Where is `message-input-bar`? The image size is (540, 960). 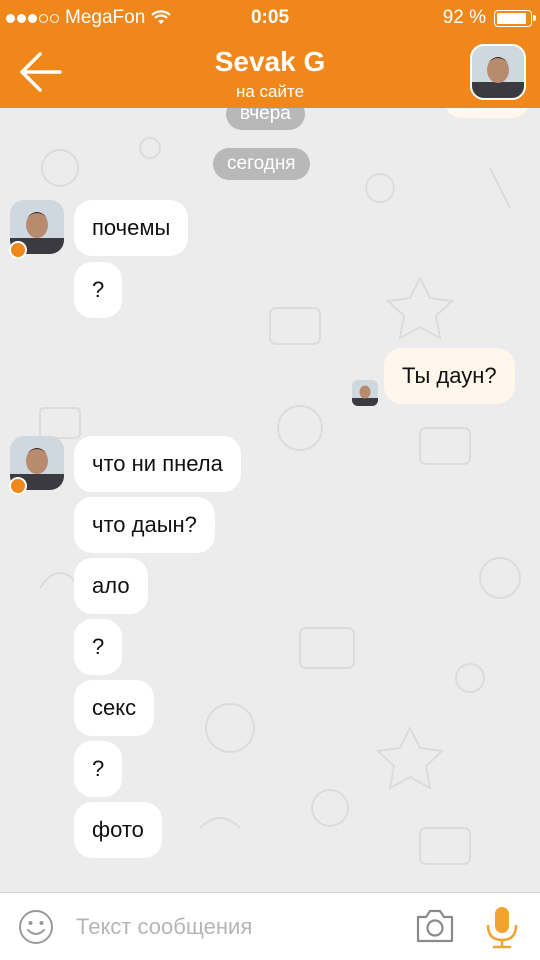
message-input-bar is located at coordinates (270, 926).